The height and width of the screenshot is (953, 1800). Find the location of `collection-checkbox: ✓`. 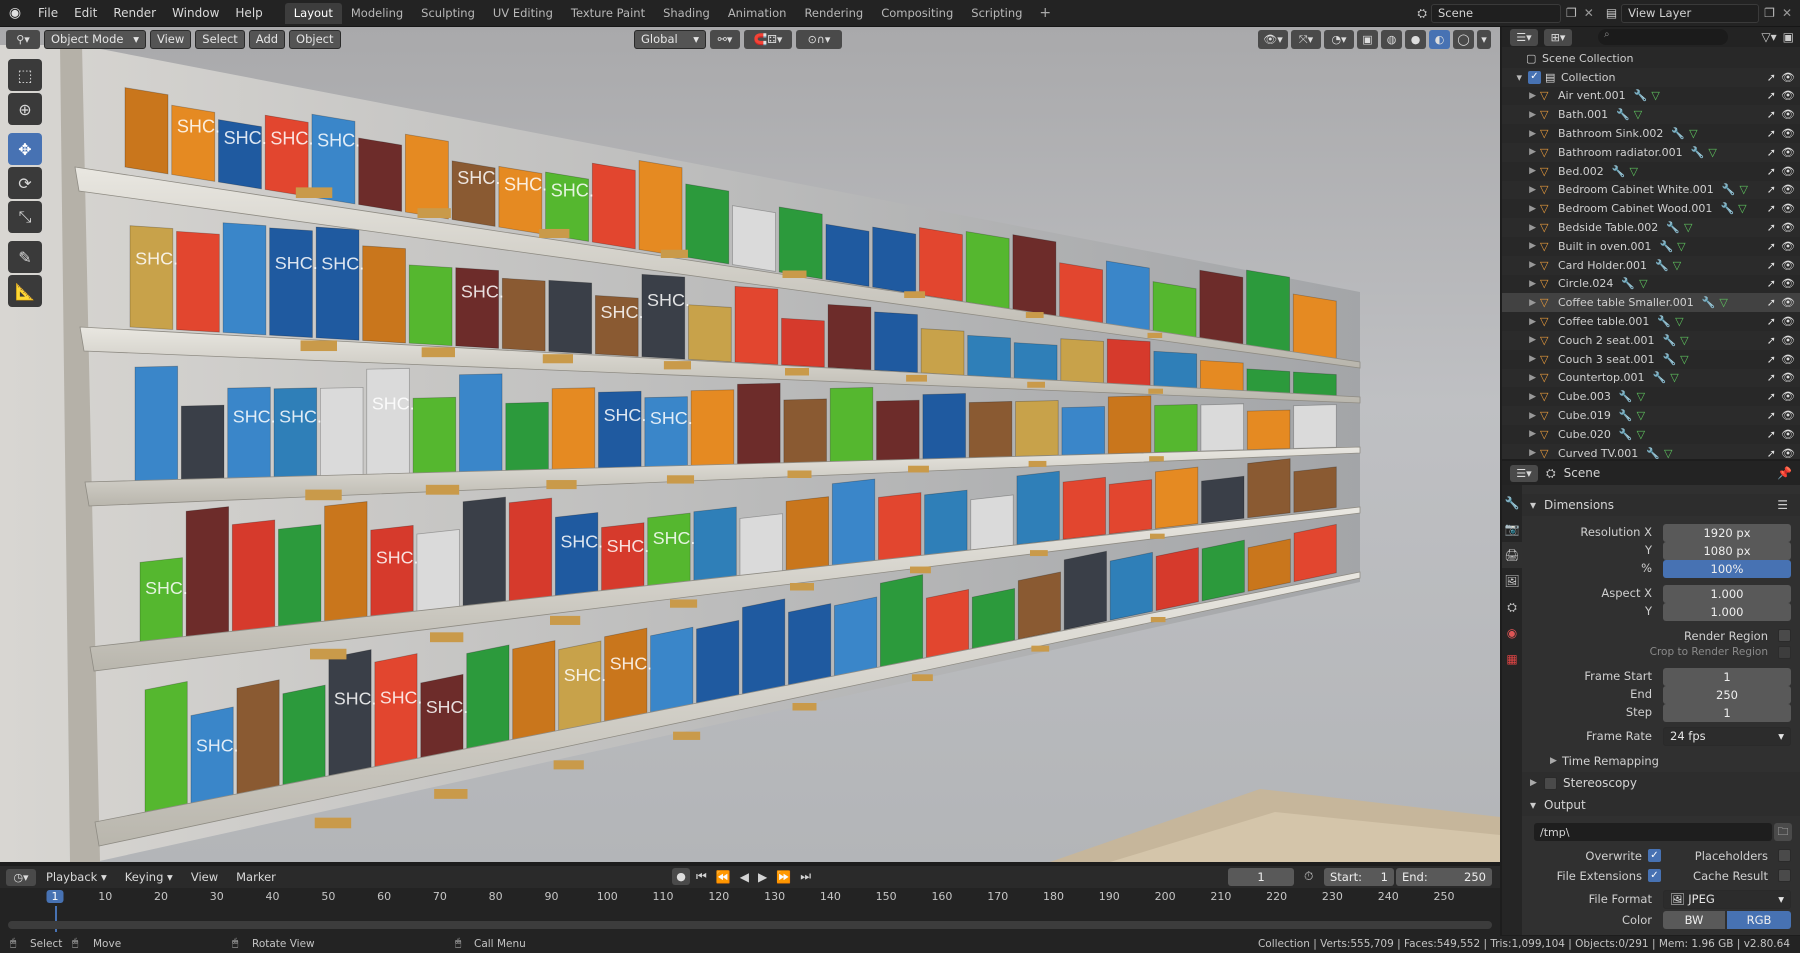

collection-checkbox: ✓ is located at coordinates (1534, 77).